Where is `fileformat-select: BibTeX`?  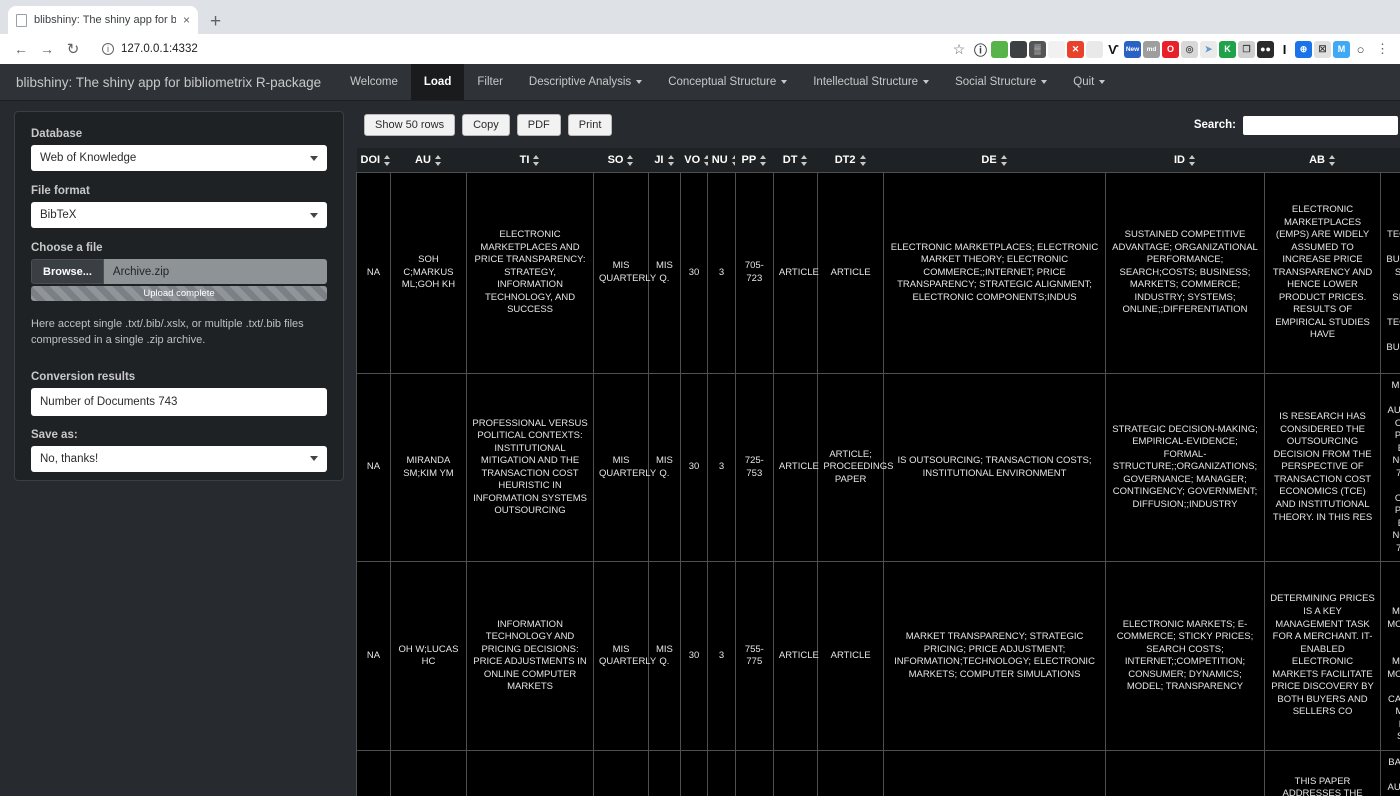 fileformat-select: BibTeX is located at coordinates (179, 215).